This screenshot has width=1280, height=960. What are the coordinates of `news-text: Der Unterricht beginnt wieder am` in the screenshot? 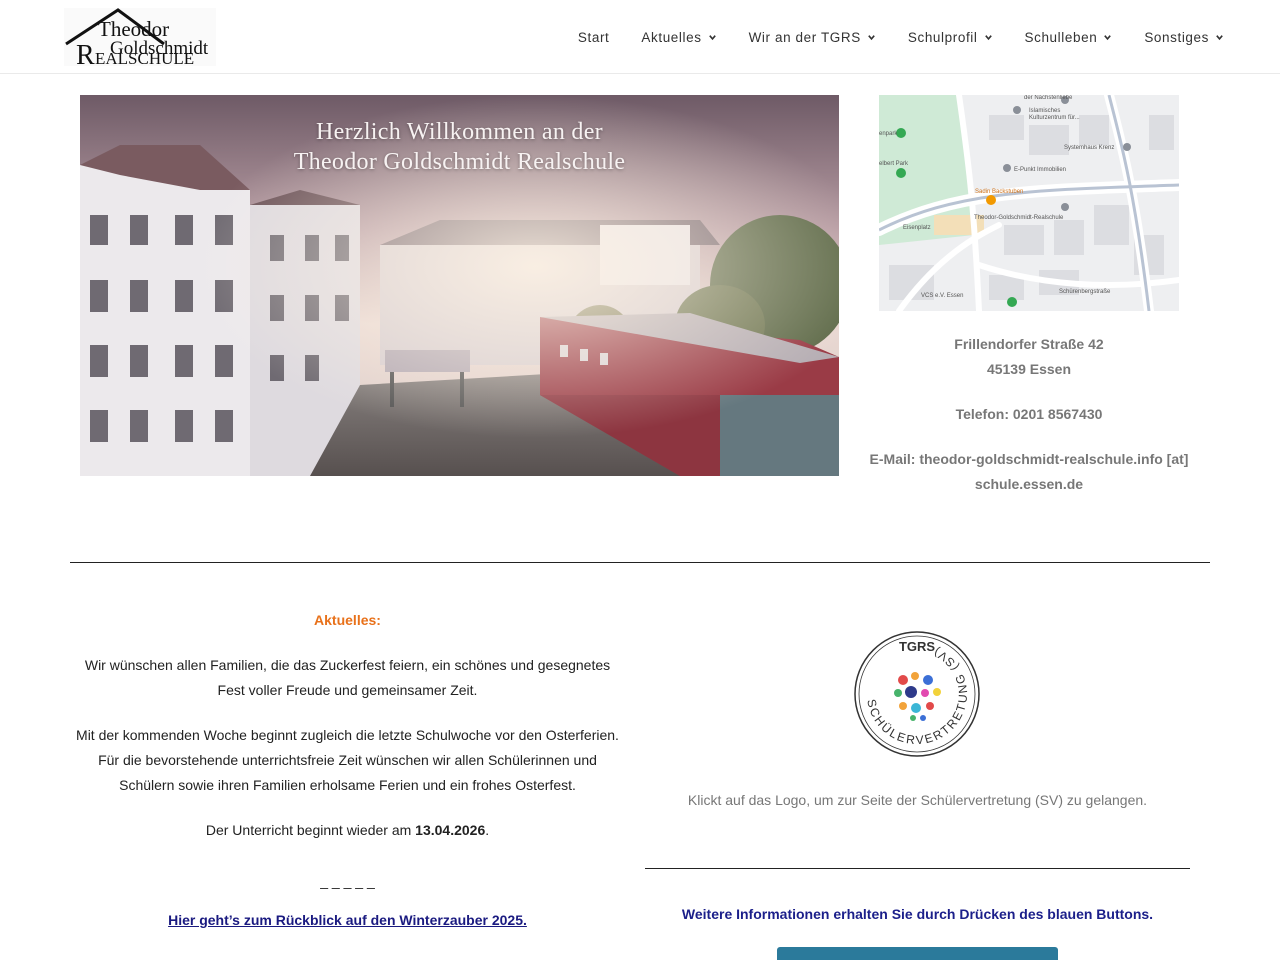 It's located at (310, 830).